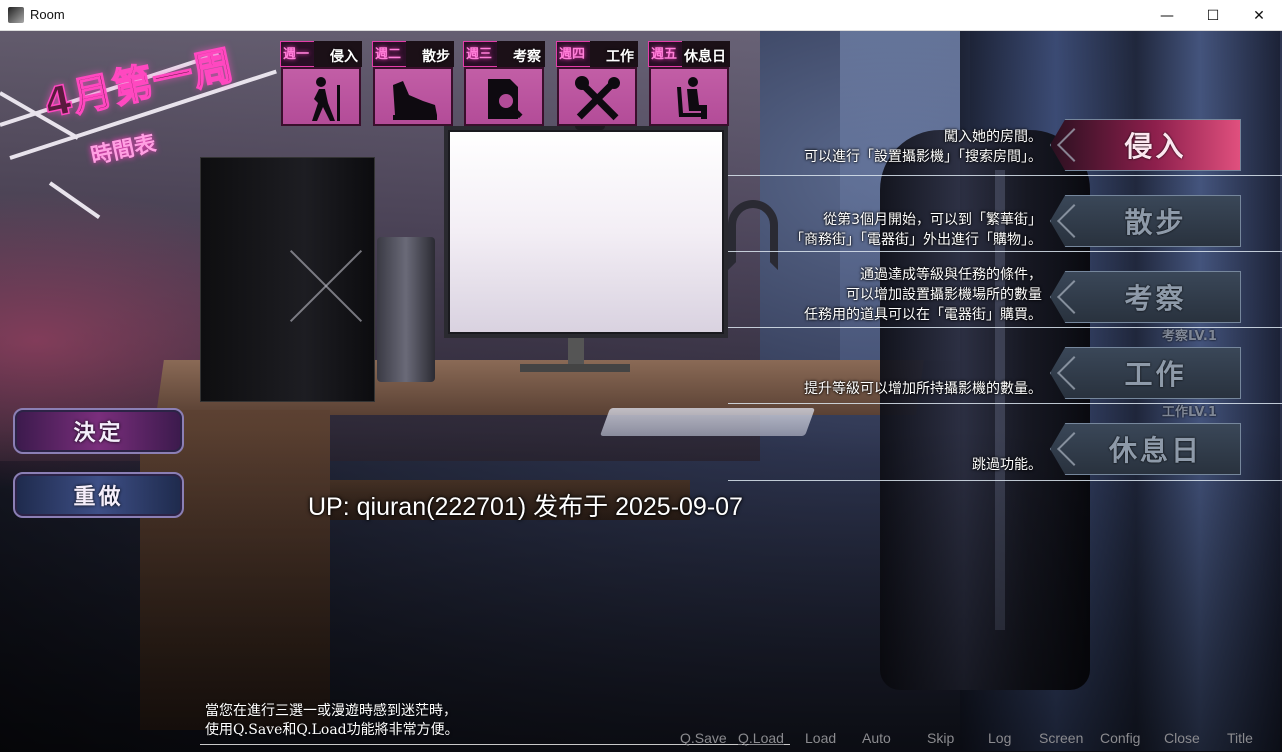 Image resolution: width=1282 pixels, height=752 pixels. Describe the element at coordinates (331, 711) in the screenshot. I see `hint-line: 當您在進行三選一或漫遊時感到迷茫時，` at that location.